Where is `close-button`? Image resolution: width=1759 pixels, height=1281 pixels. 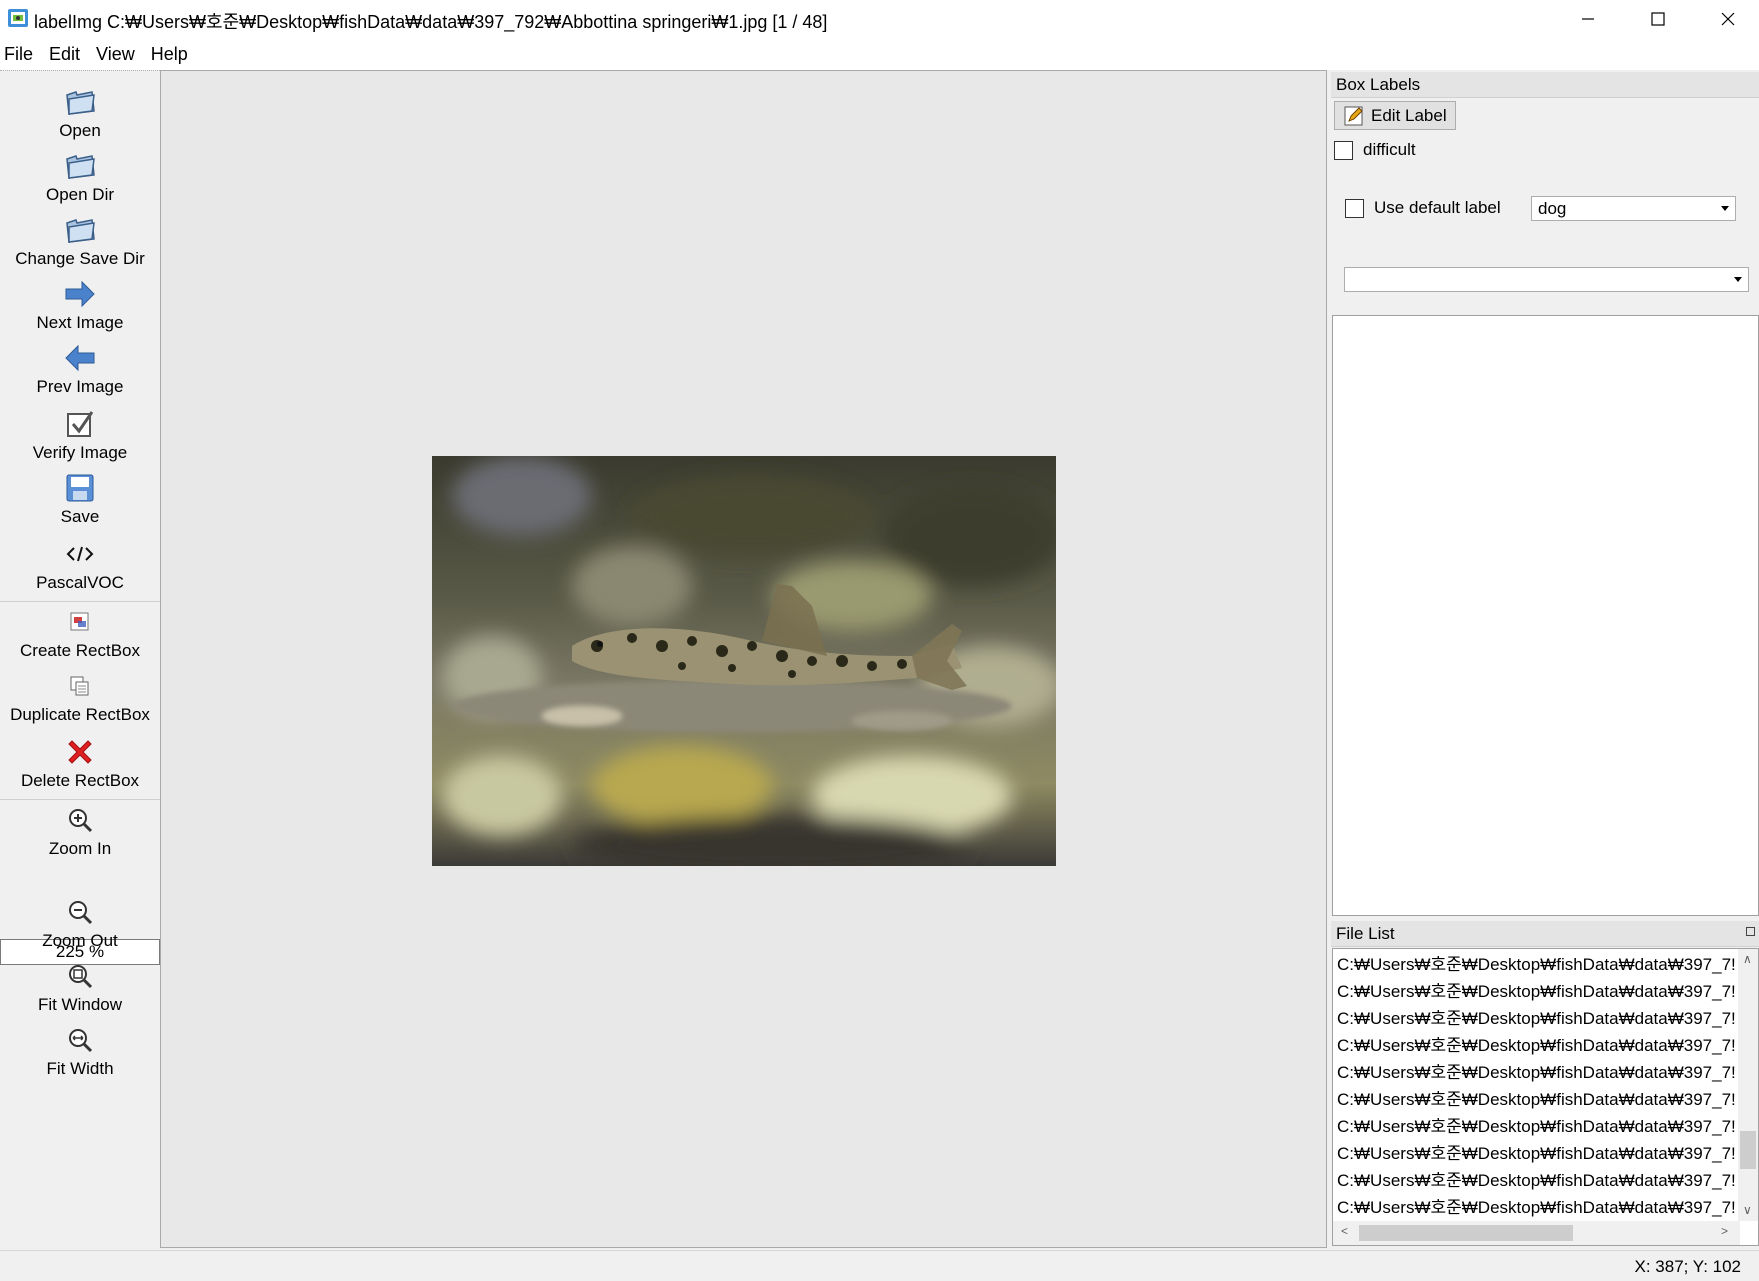
close-button is located at coordinates (1726, 19).